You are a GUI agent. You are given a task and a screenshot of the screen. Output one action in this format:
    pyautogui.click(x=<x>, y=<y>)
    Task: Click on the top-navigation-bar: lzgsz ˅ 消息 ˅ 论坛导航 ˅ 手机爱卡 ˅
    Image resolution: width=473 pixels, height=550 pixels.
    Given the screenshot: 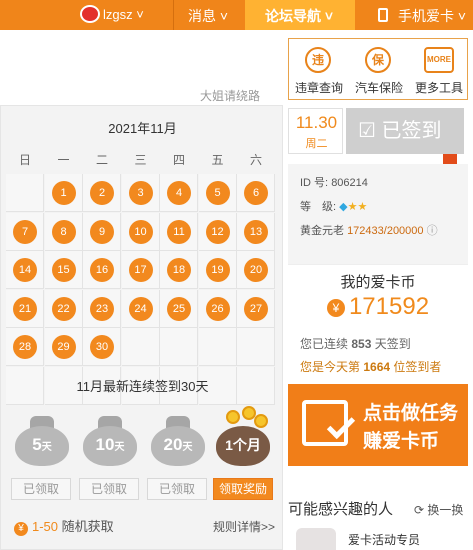 What is the action you would take?
    pyautogui.click(x=236, y=15)
    